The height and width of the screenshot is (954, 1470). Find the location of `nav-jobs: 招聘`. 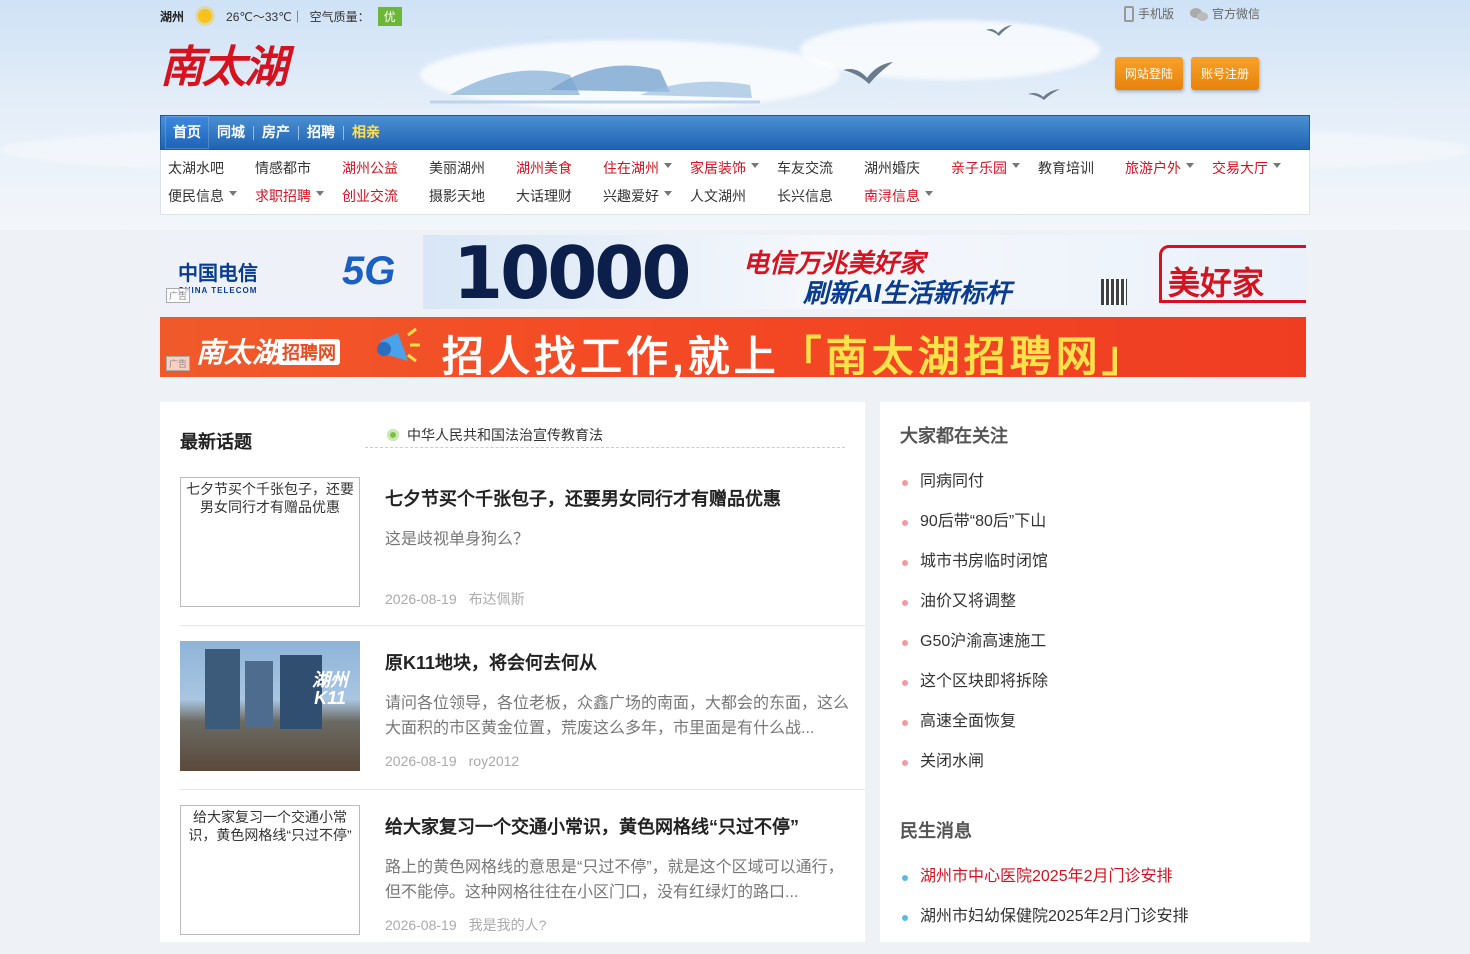

nav-jobs: 招聘 is located at coordinates (321, 132).